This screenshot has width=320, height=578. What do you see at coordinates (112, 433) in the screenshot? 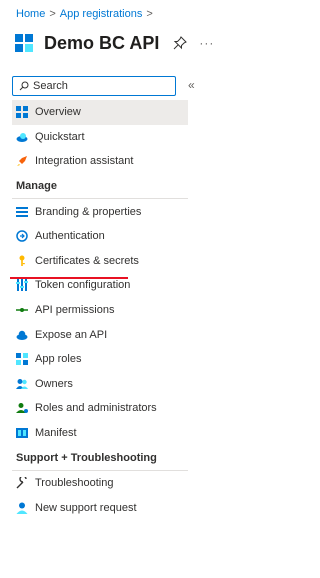
I see `sidebar-item-manifest: Manifest` at bounding box center [112, 433].